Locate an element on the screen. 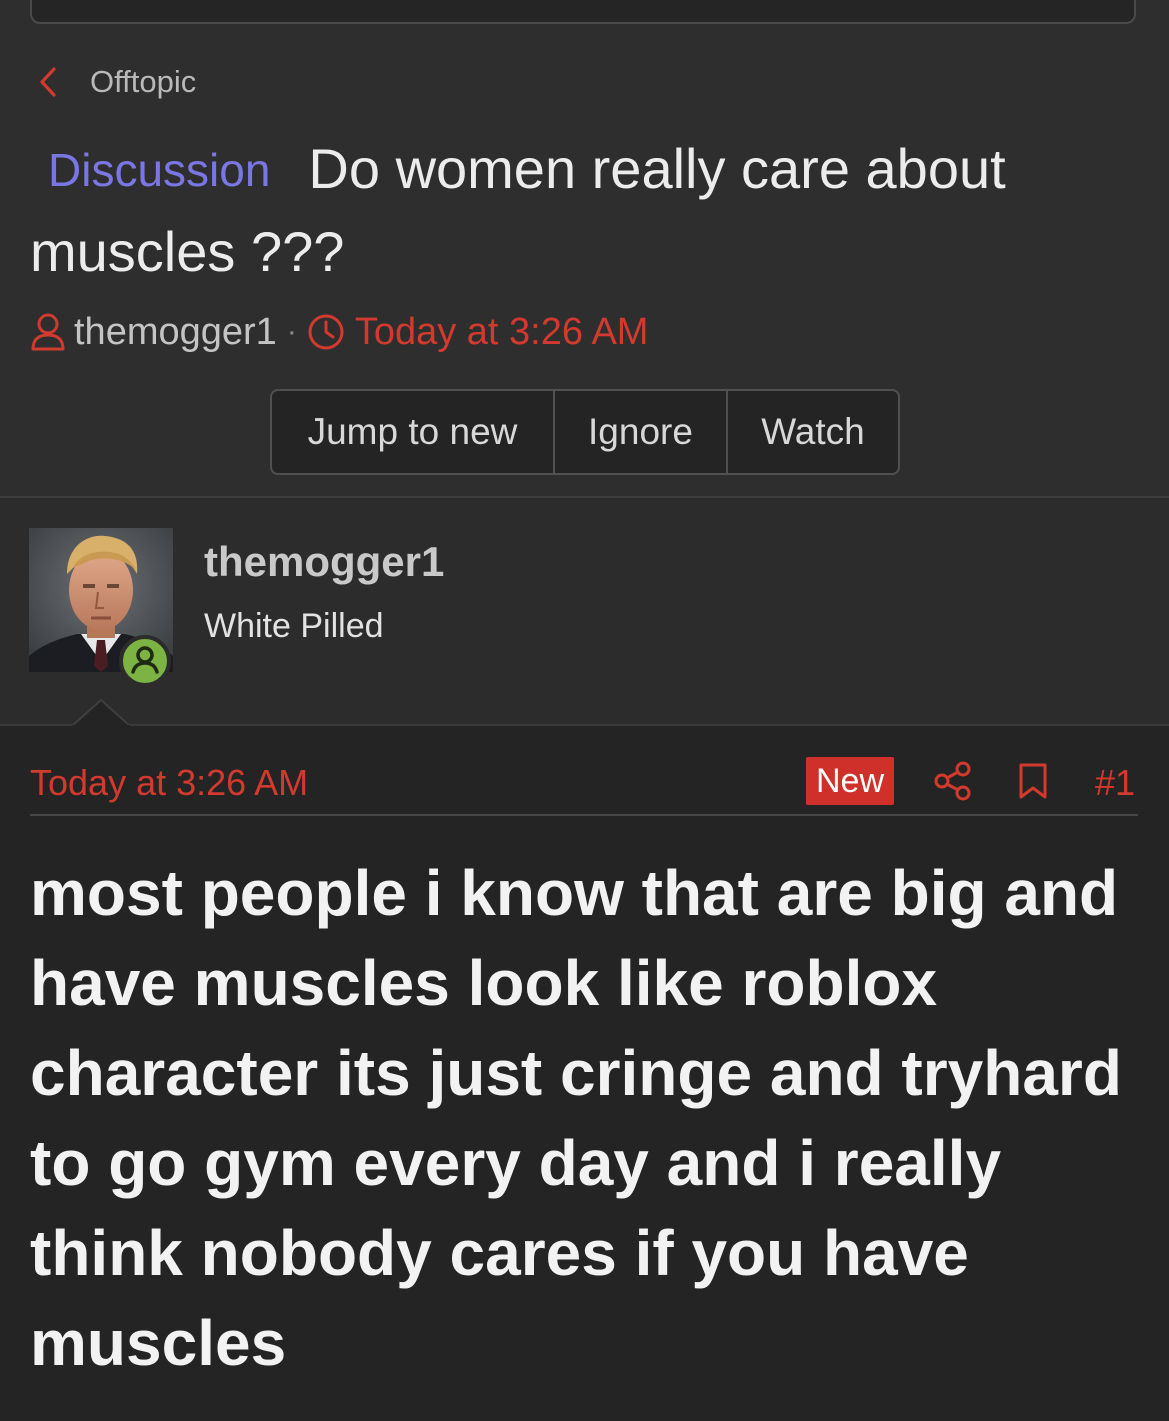 The image size is (1169, 1421). thread-prefix-label: Discussion is located at coordinates (159, 170).